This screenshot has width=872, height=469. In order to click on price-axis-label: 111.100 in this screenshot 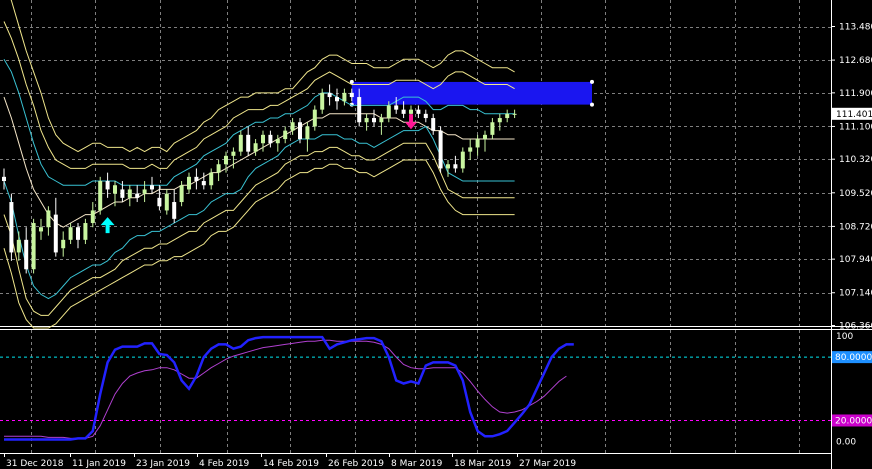, I will do `click(855, 127)`.